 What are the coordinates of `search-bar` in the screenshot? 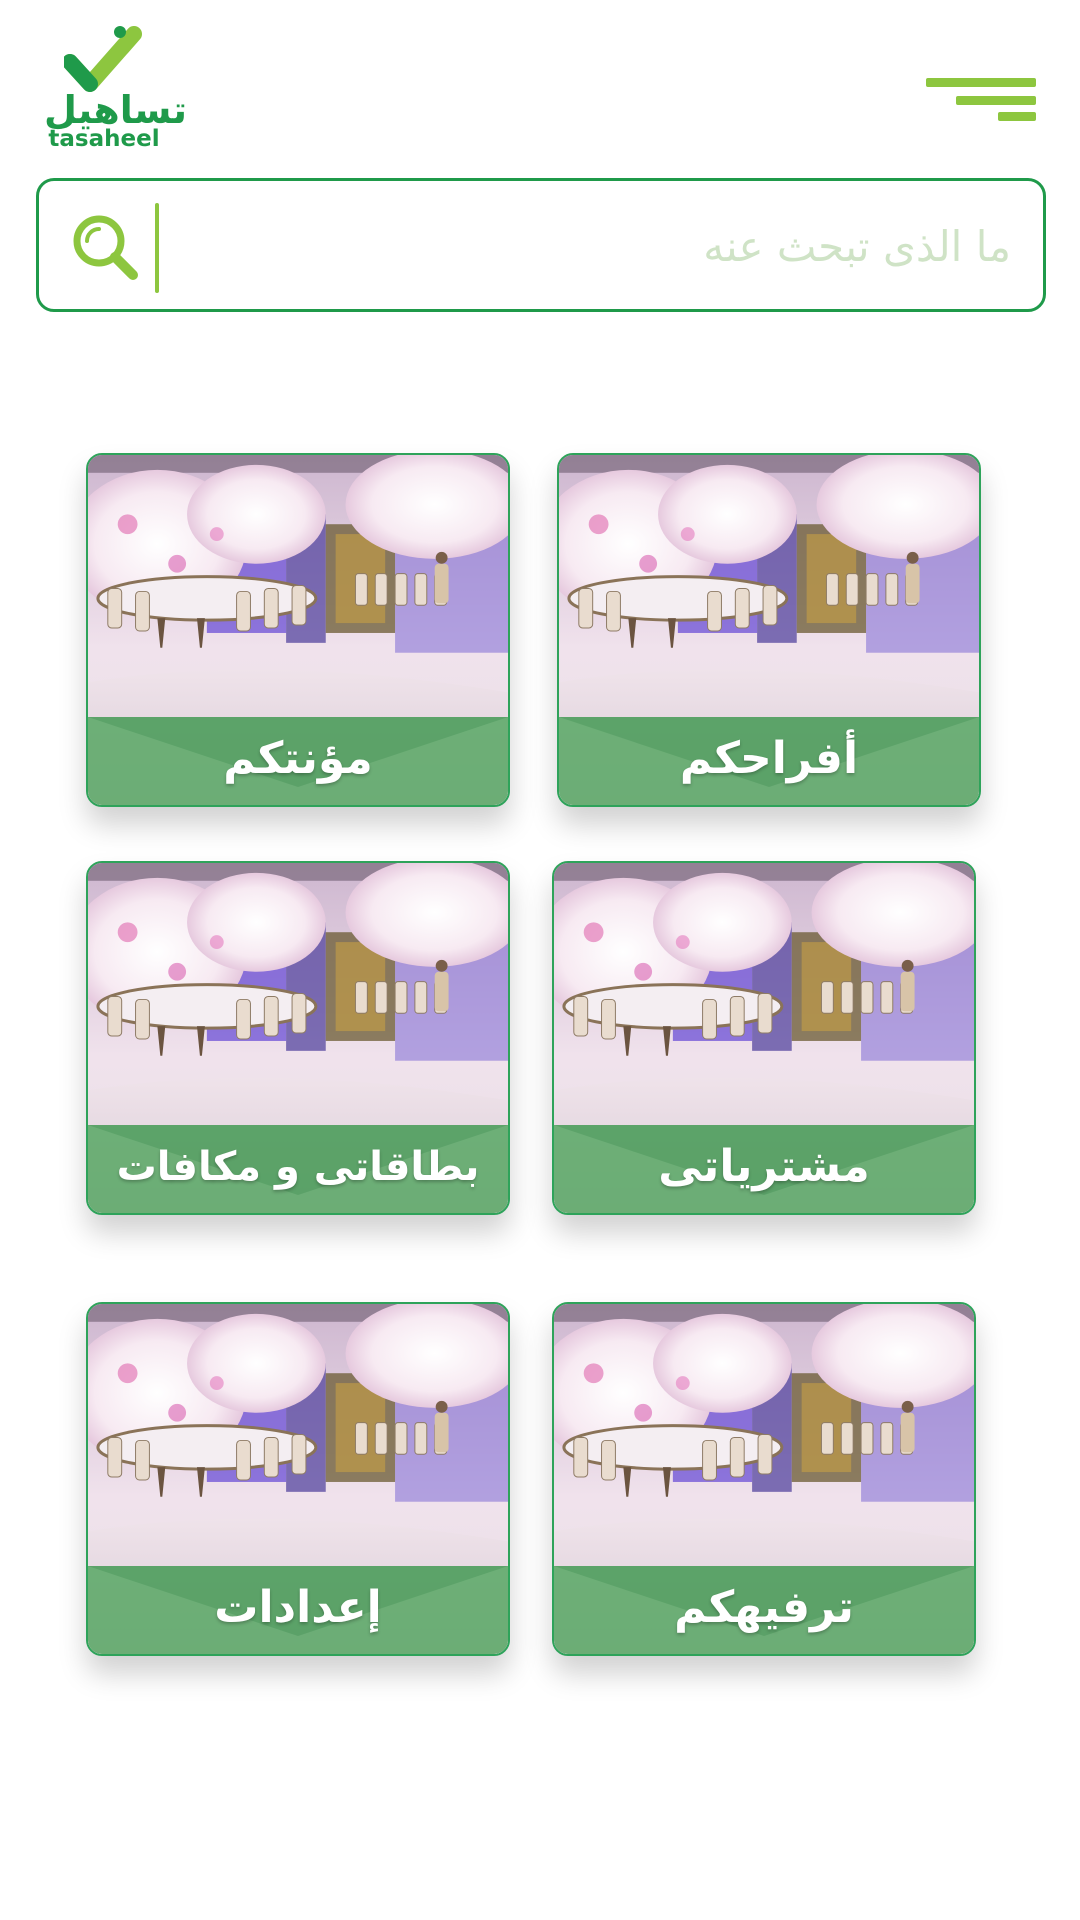 It's located at (541, 245).